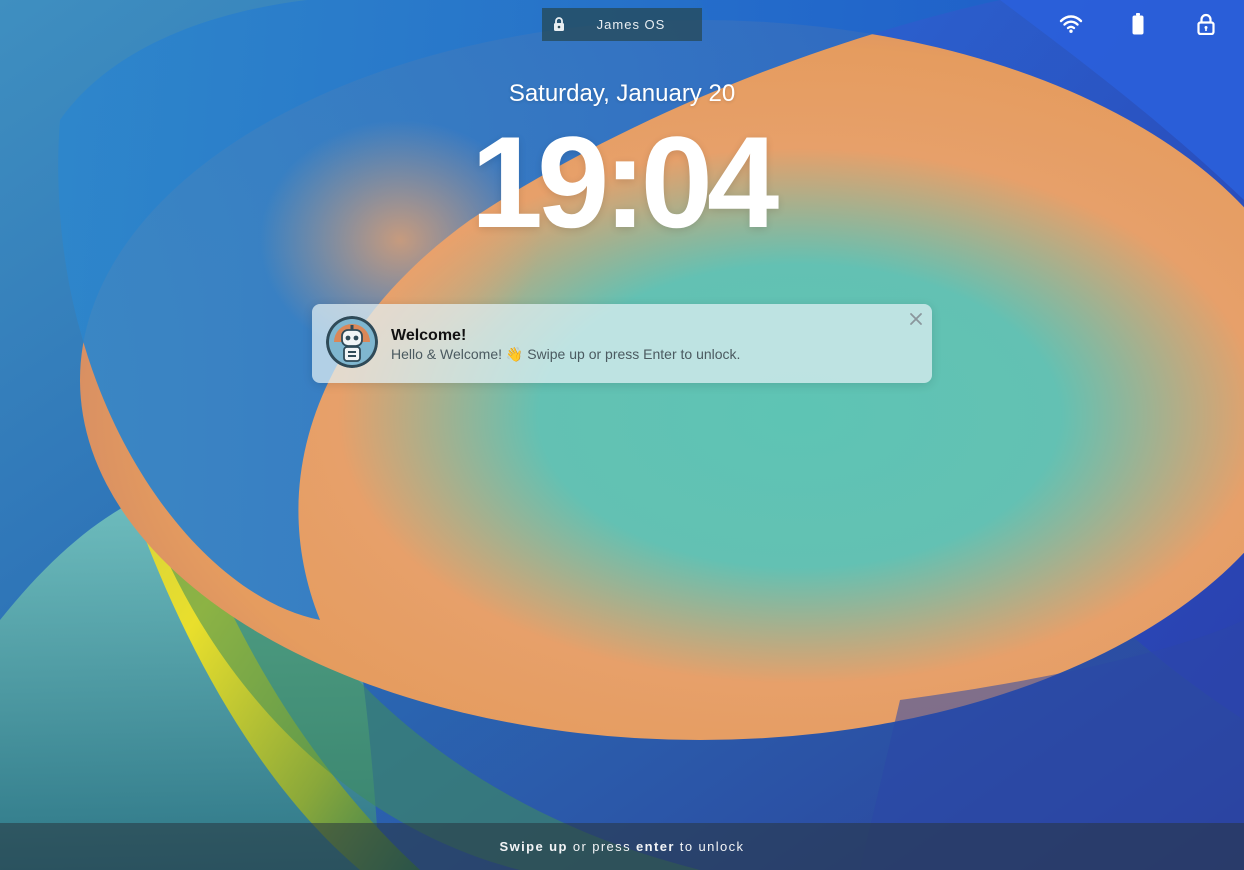 This screenshot has width=1244, height=870. Describe the element at coordinates (533, 846) in the screenshot. I see `unlock-hint-swipe: Swipe up` at that location.